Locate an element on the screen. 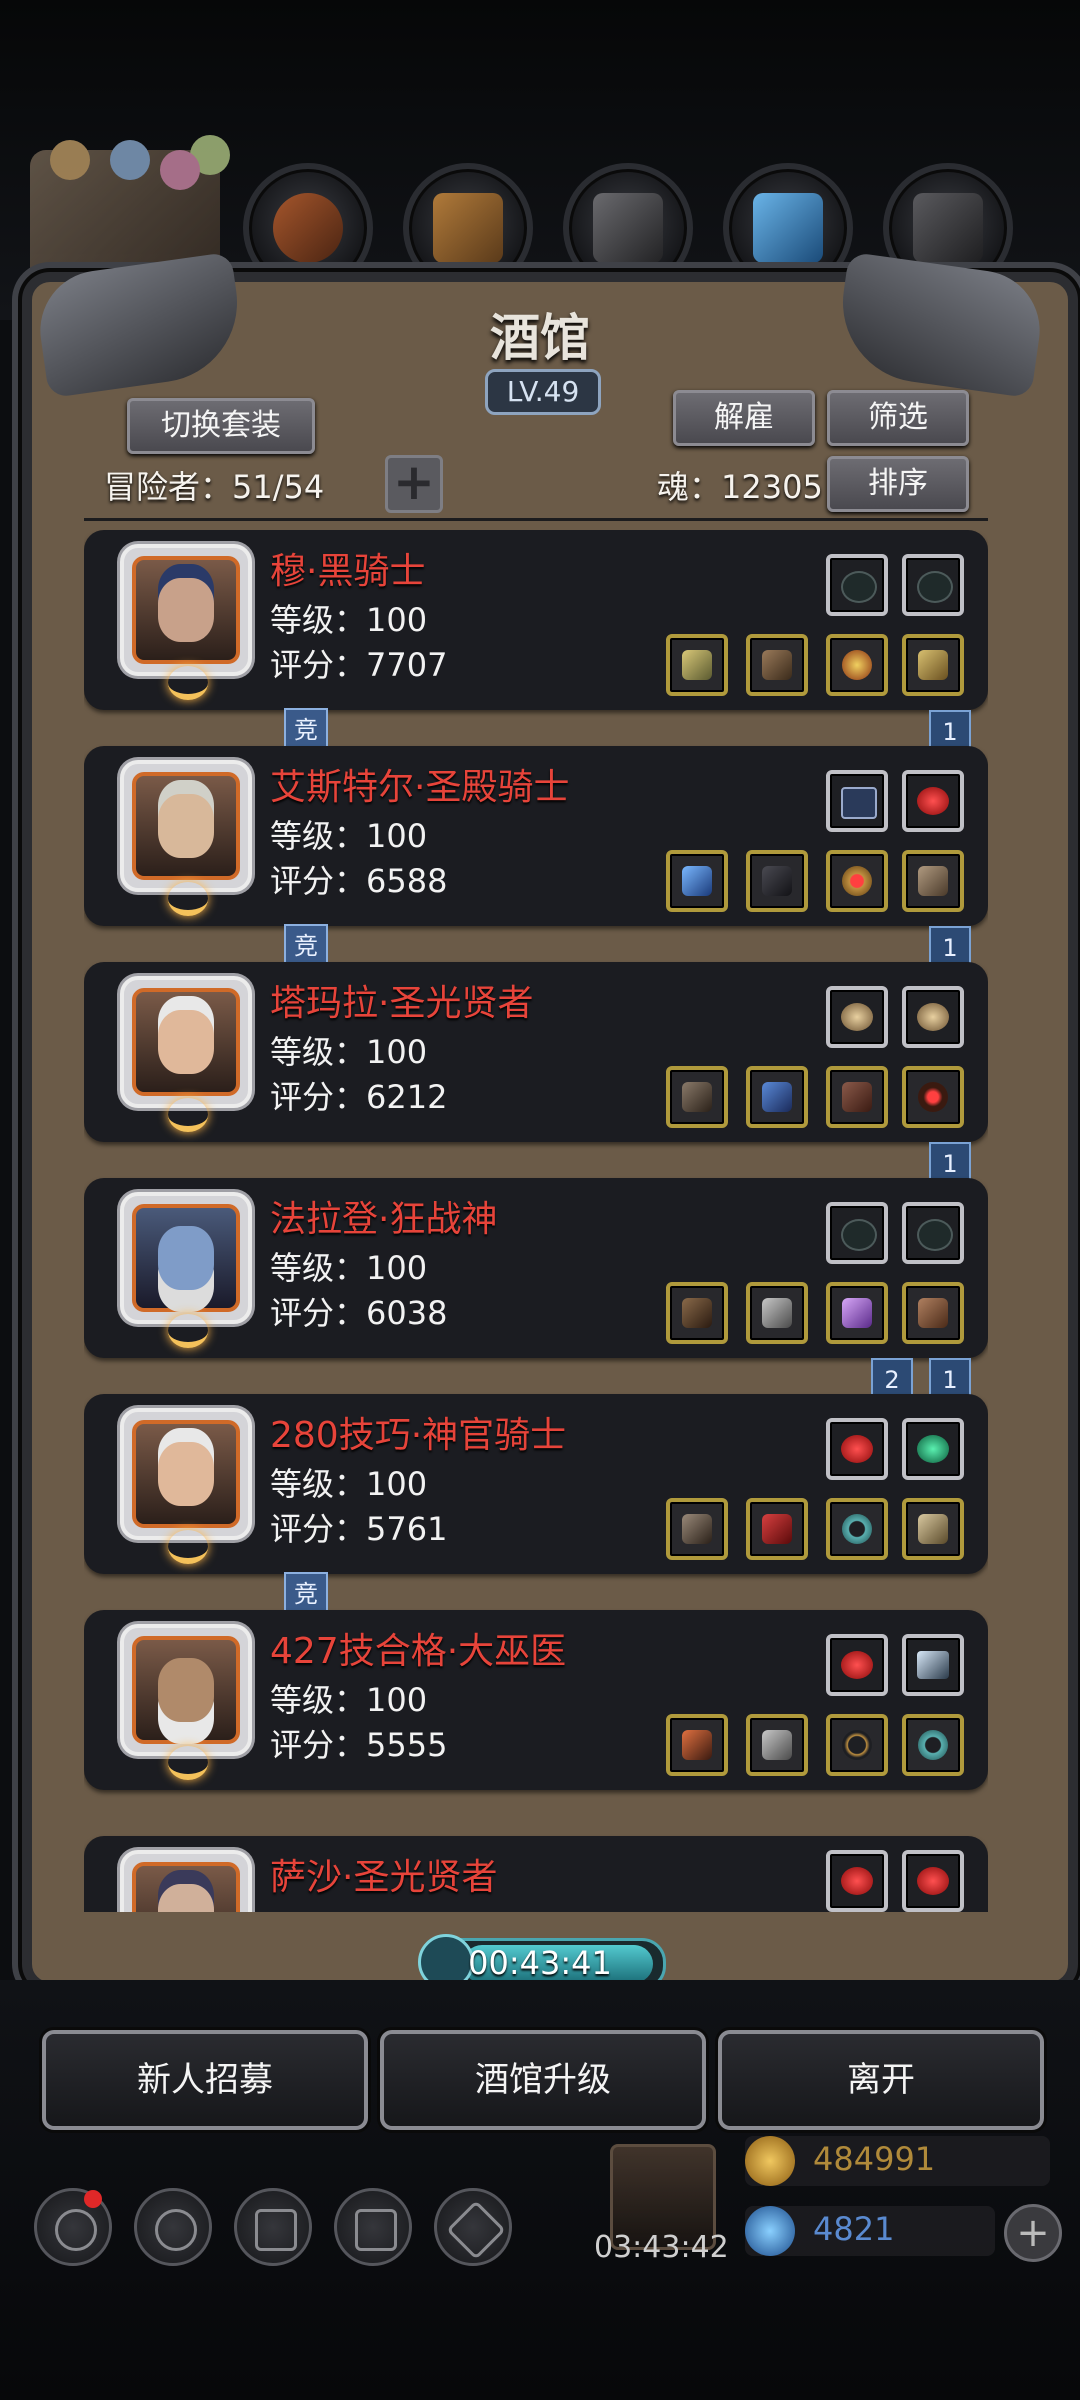 This screenshot has width=1080, height=2400. medal-icon is located at coordinates (173, 2227).